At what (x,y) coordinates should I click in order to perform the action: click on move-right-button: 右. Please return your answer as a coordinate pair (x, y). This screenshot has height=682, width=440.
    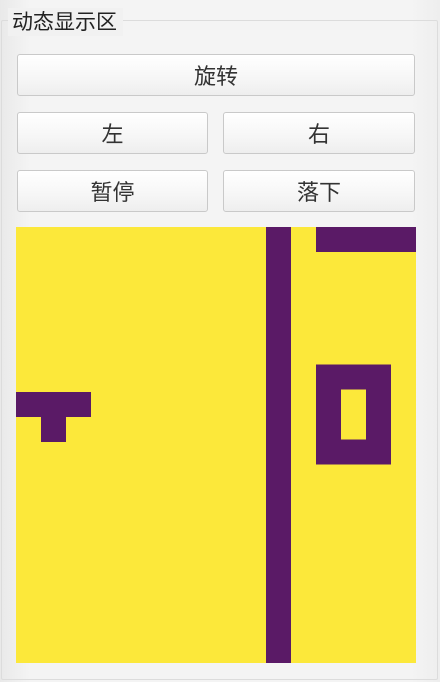
    Looking at the image, I should click on (319, 133).